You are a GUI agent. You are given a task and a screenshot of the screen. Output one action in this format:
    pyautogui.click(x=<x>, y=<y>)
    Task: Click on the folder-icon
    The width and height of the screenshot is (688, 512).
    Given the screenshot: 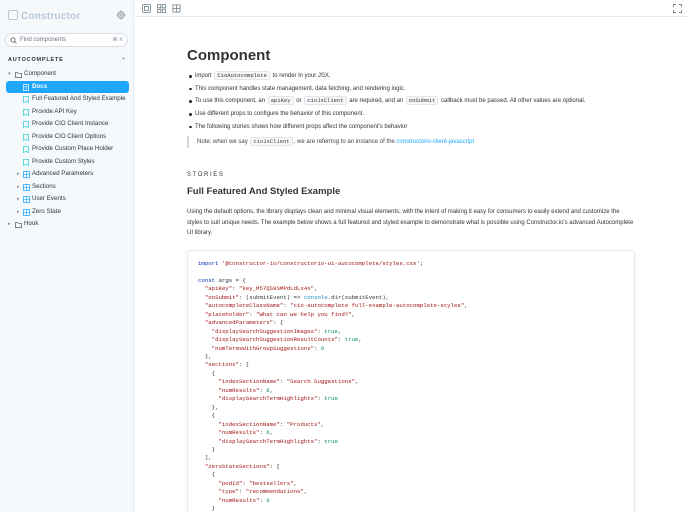 What is the action you would take?
    pyautogui.click(x=18, y=227)
    